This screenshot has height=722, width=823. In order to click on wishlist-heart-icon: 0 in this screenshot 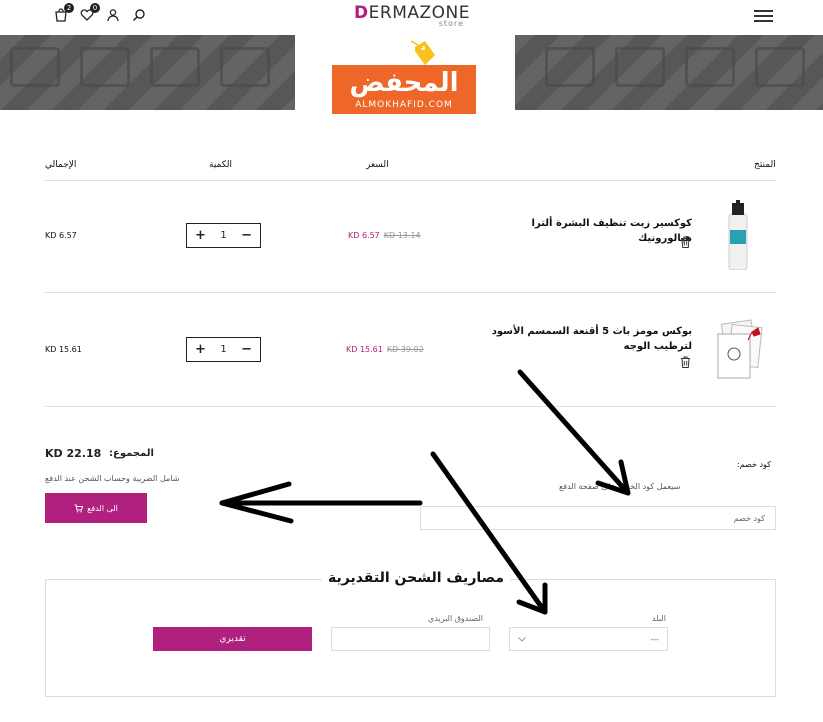, I will do `click(90, 12)`.